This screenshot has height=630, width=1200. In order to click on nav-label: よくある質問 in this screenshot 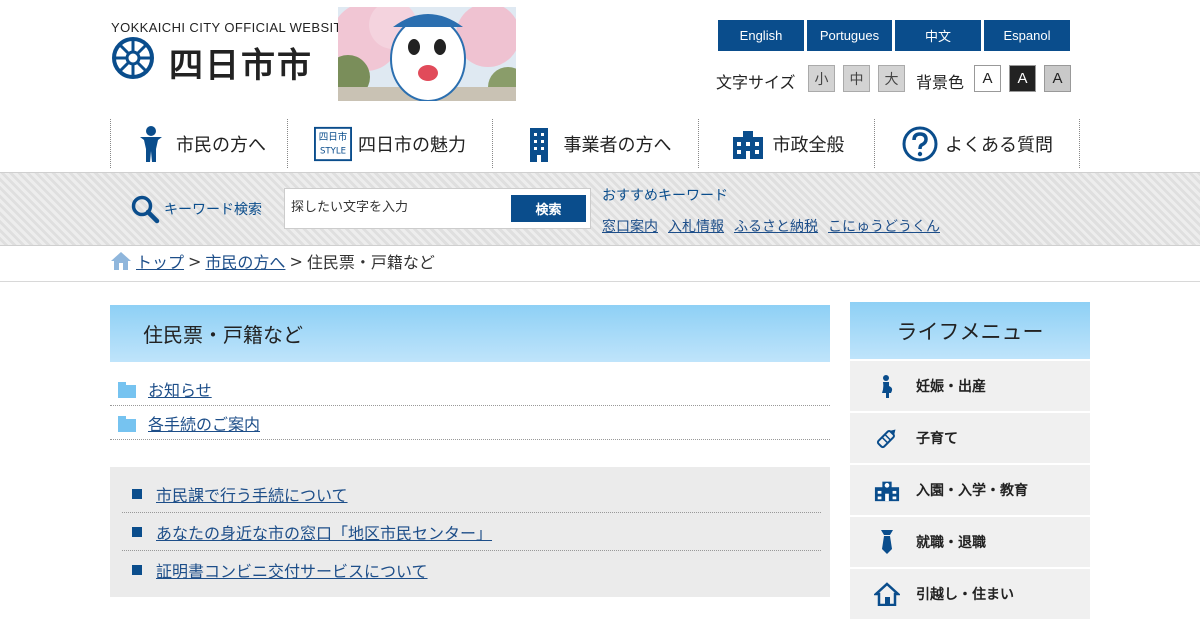, I will do `click(999, 145)`.